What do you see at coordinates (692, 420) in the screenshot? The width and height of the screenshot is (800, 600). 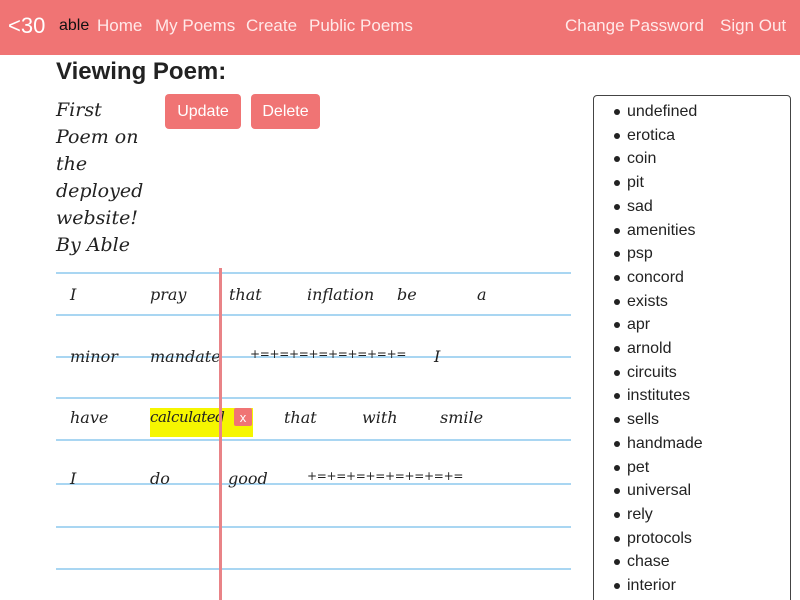 I see `suggestion-item: sells` at bounding box center [692, 420].